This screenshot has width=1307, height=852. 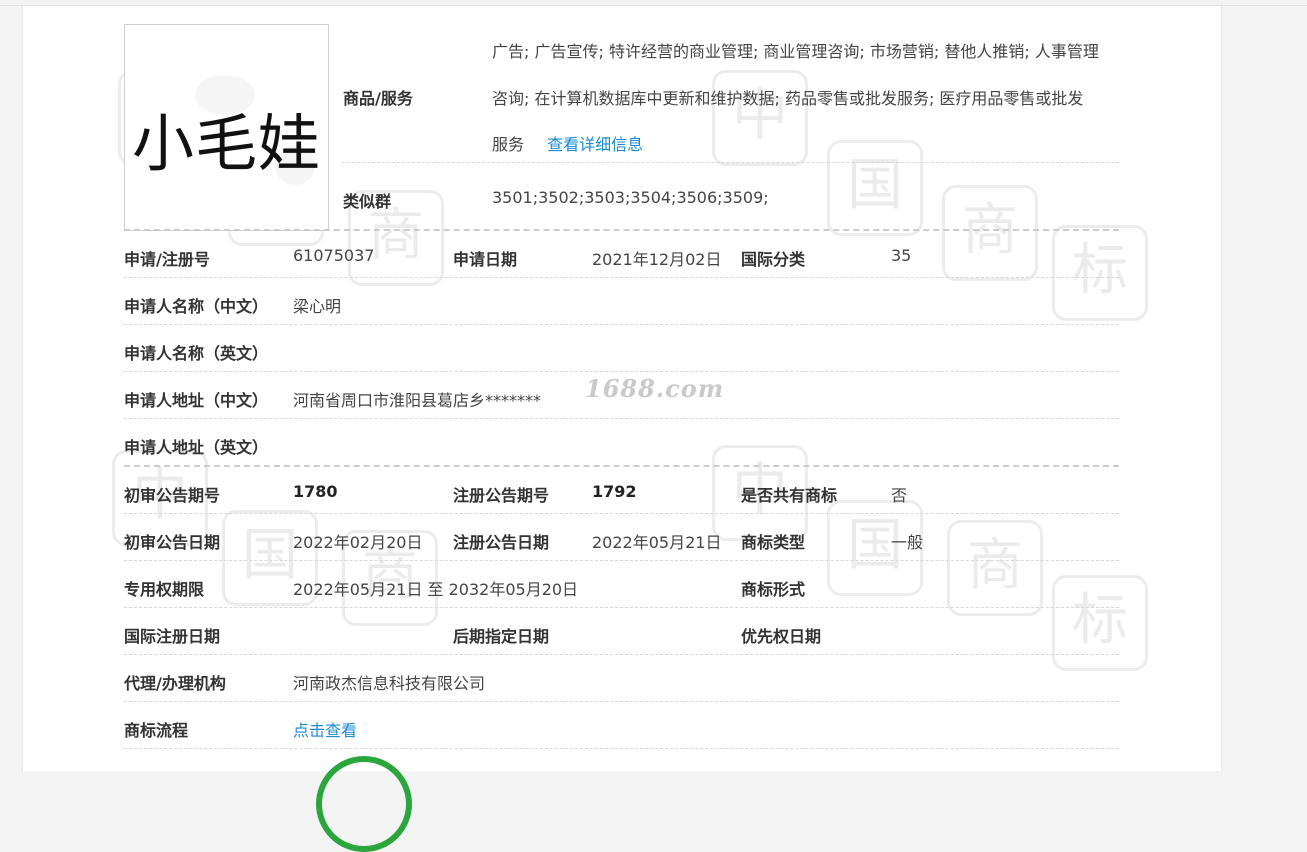 I want to click on process-link: 点击查看, so click(x=325, y=729).